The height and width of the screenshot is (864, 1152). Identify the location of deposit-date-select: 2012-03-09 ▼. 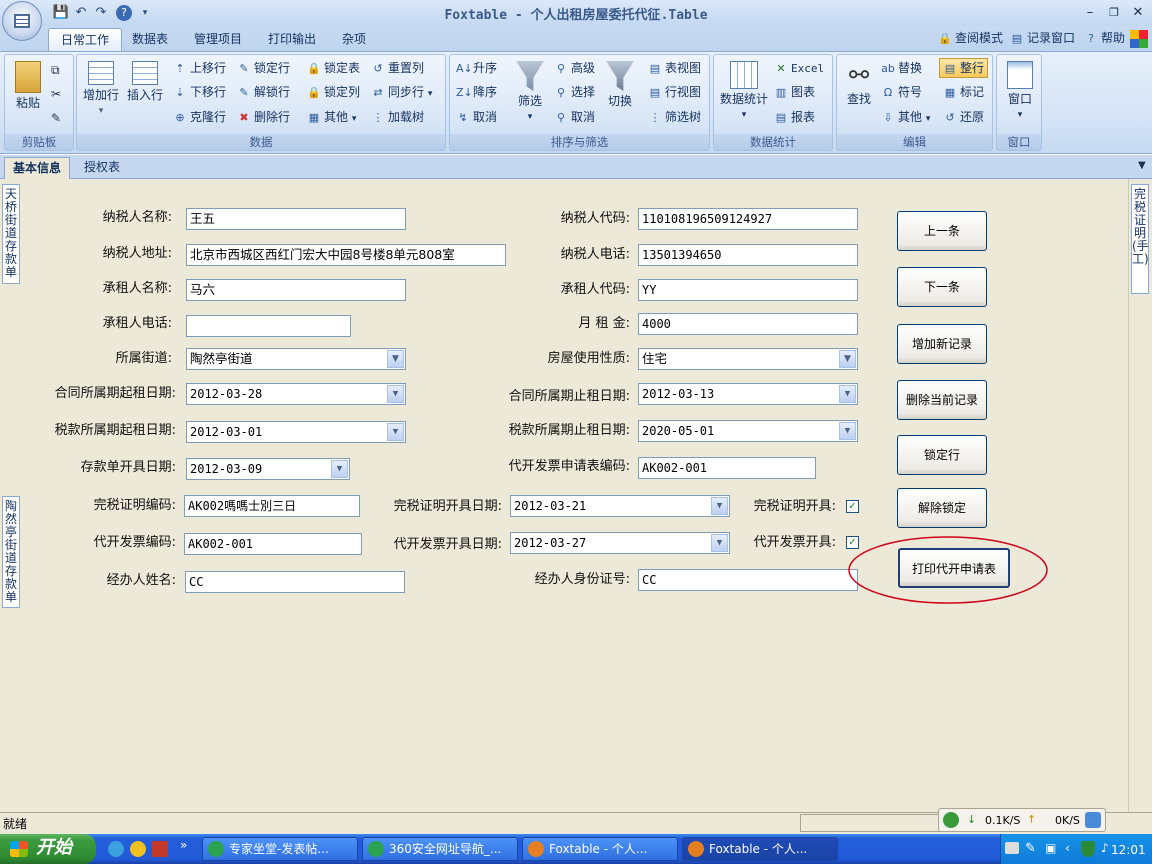
(268, 469).